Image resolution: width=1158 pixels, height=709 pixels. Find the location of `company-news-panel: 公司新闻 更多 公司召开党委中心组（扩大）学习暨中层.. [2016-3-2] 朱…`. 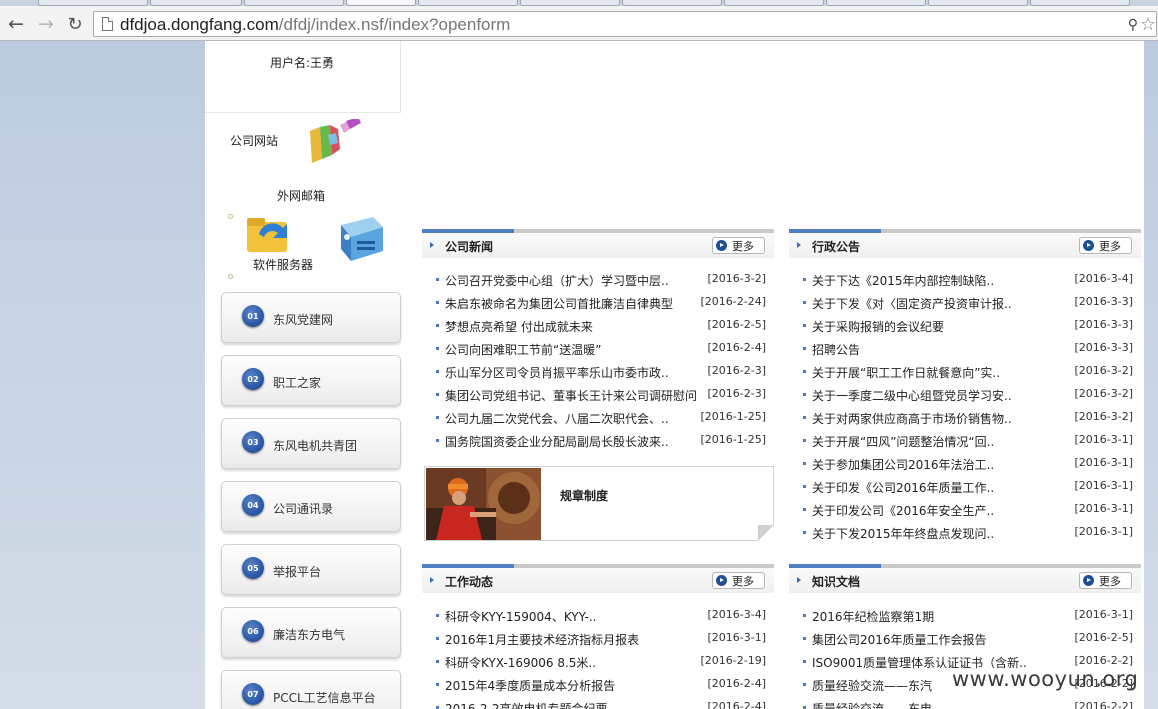

company-news-panel: 公司新闻 更多 公司召开党委中心组（扩大）学习暨中层.. [2016-3-2] 朱… is located at coordinates (598, 387).